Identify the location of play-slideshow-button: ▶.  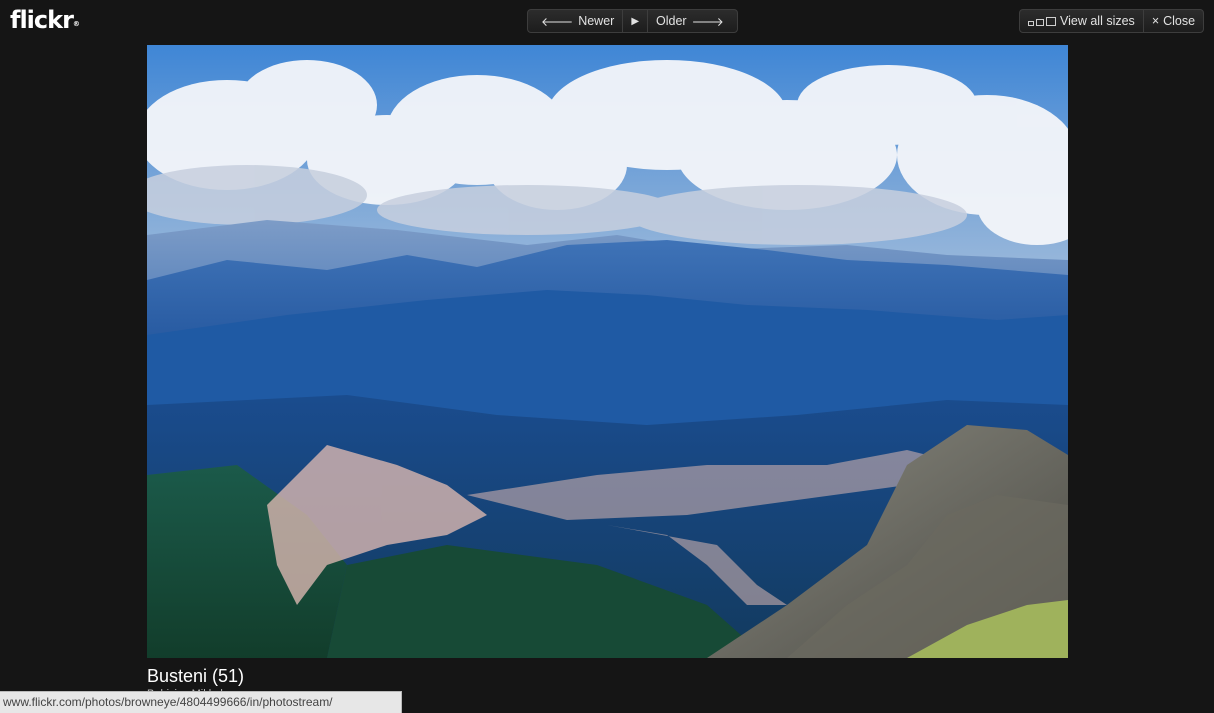
(634, 21).